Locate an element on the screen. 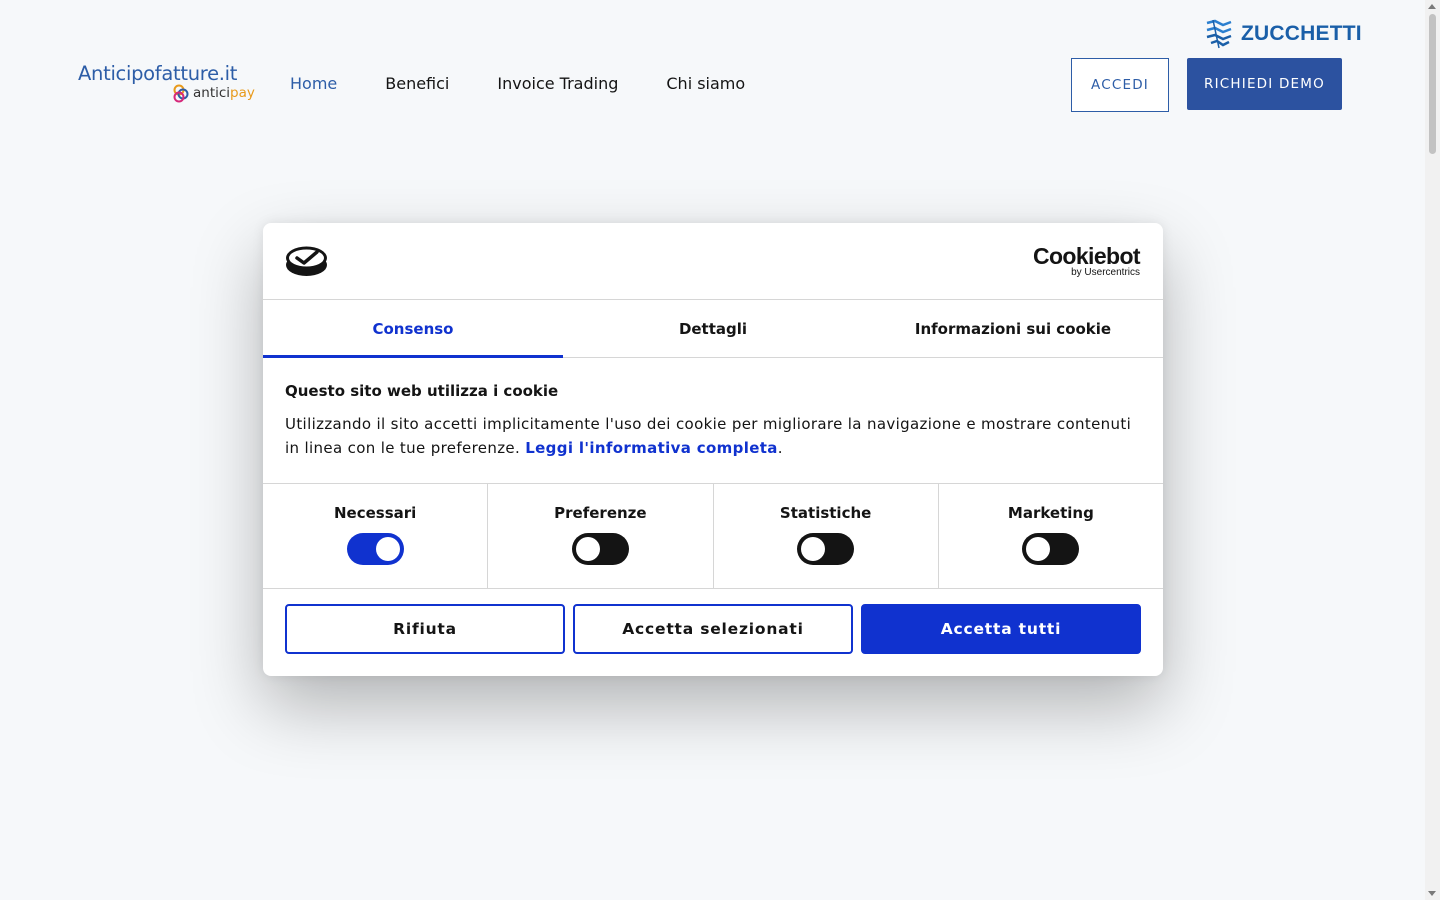  cookiebot-mark-icon is located at coordinates (306, 261).